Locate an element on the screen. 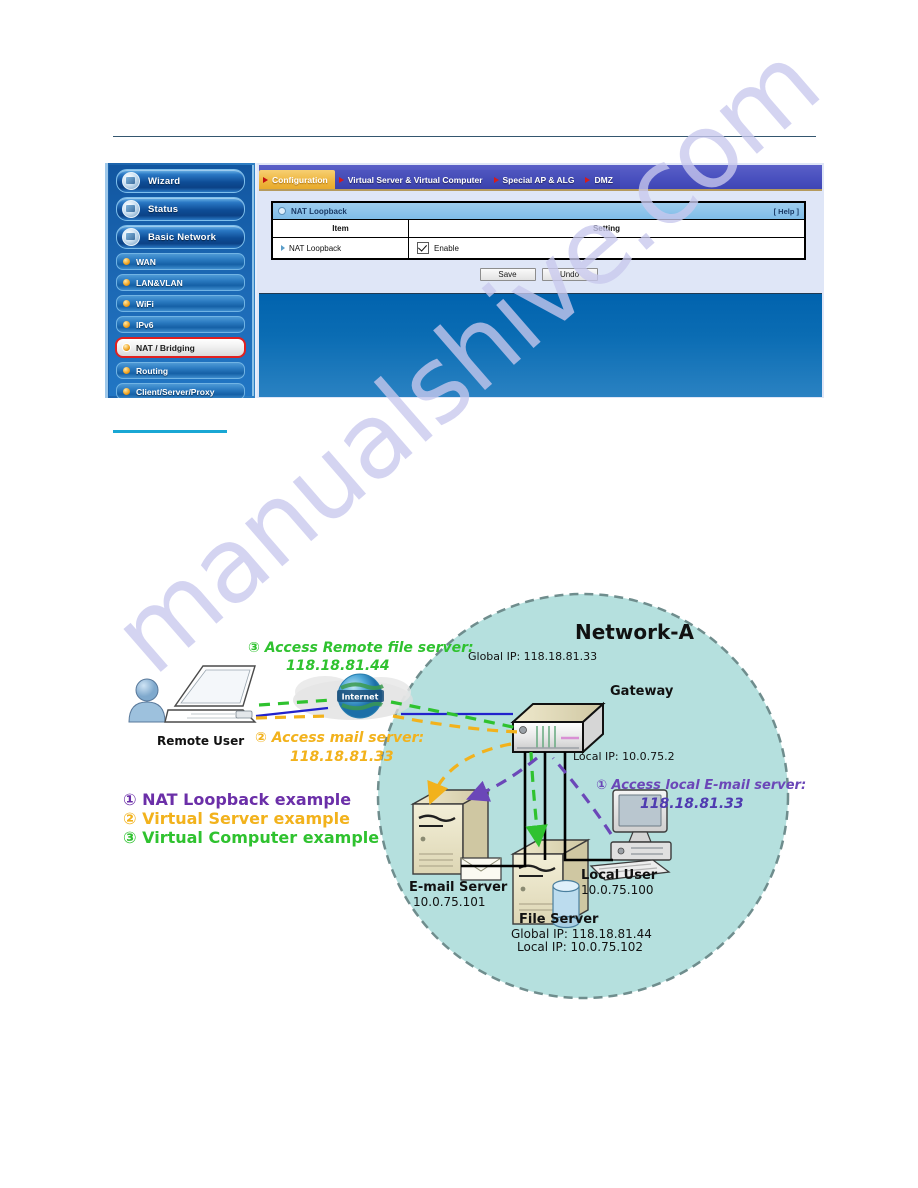 This screenshot has width=918, height=1188. row-label: NAT Loopback is located at coordinates (315, 248).